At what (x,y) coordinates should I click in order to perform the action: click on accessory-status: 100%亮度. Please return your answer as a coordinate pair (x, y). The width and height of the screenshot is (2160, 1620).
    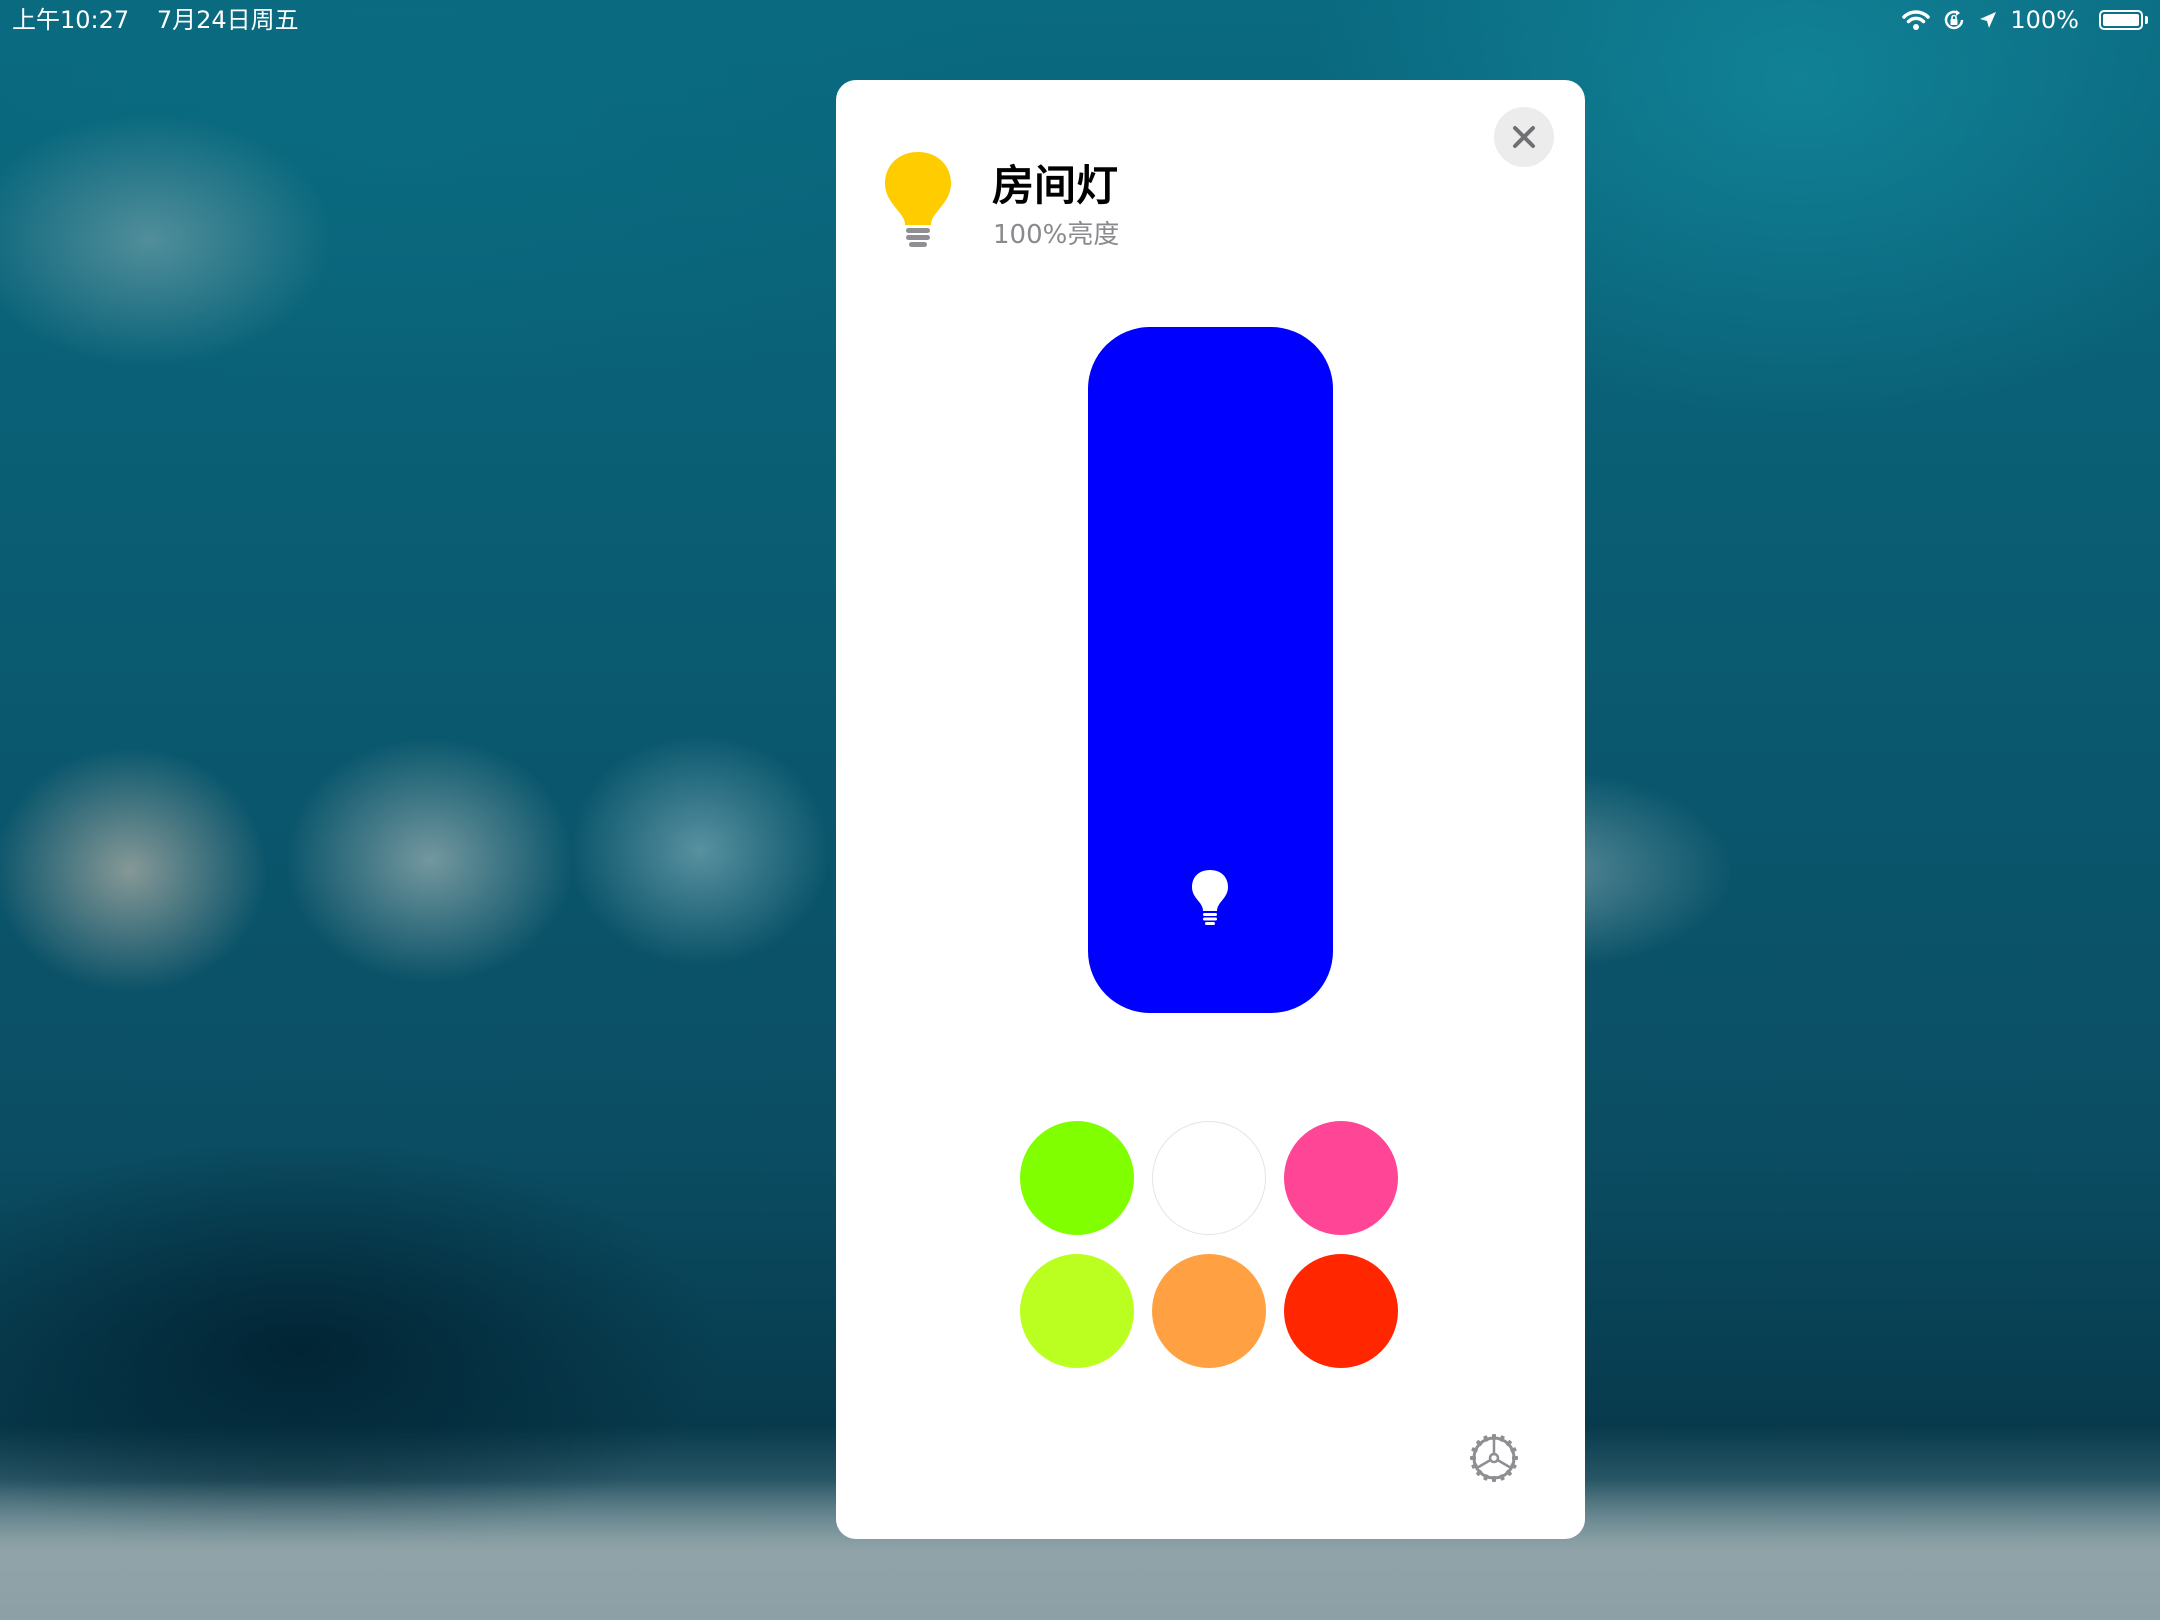
    Looking at the image, I should click on (1056, 235).